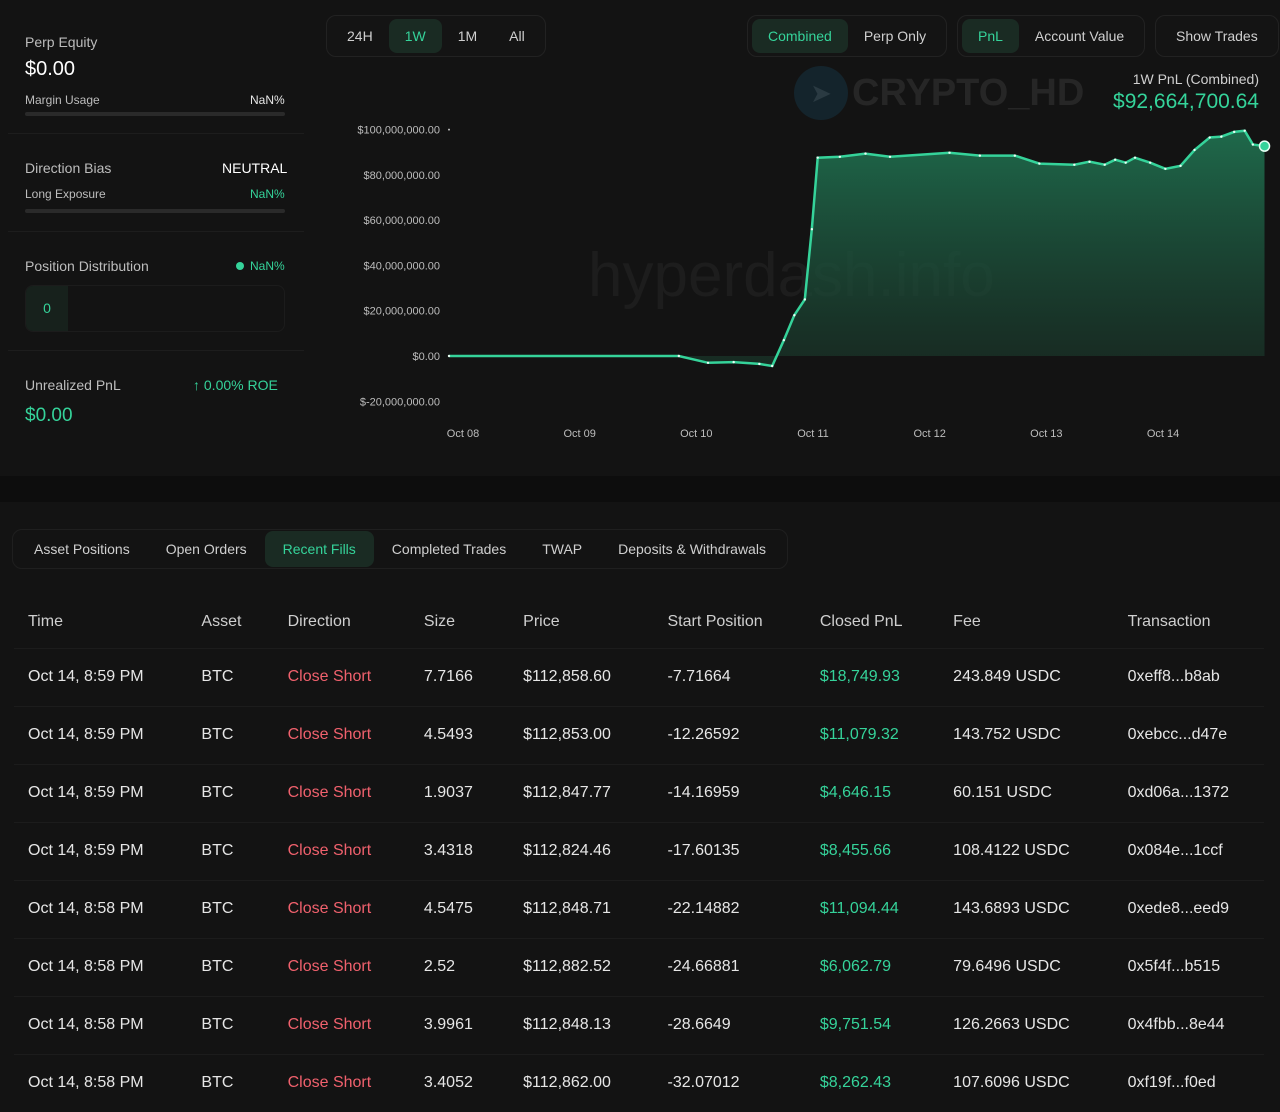  I want to click on size-cell: 4.5493, so click(459, 734).